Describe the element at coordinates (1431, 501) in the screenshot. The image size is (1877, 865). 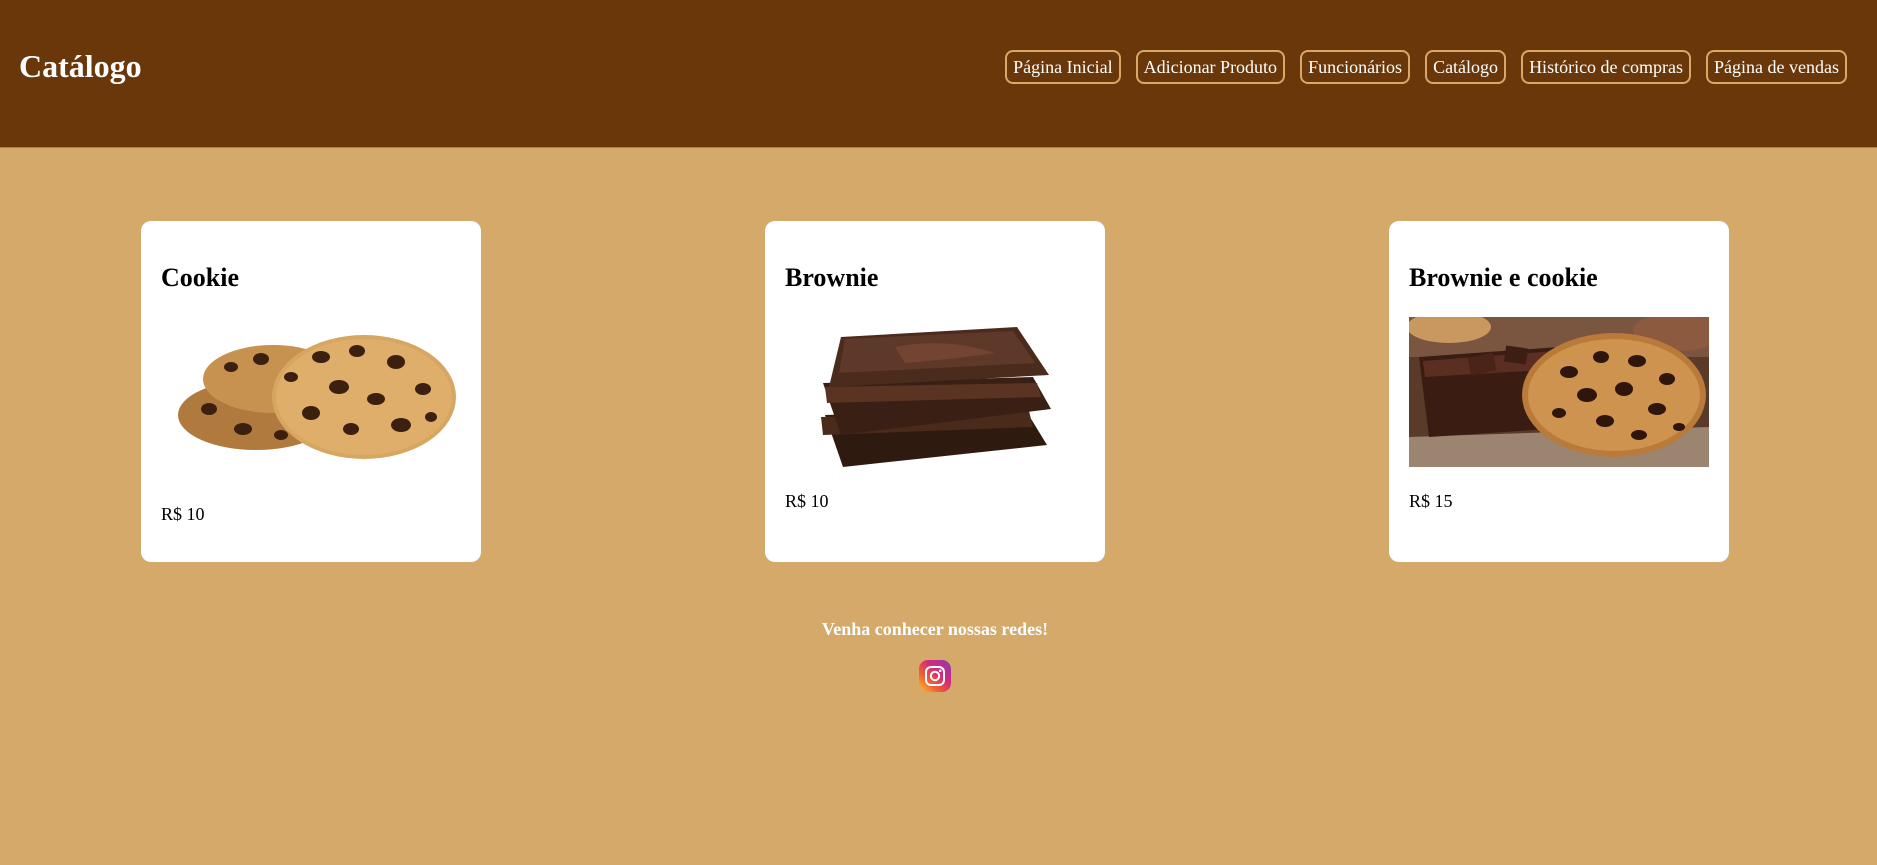
I see `product-price: R$ 15` at that location.